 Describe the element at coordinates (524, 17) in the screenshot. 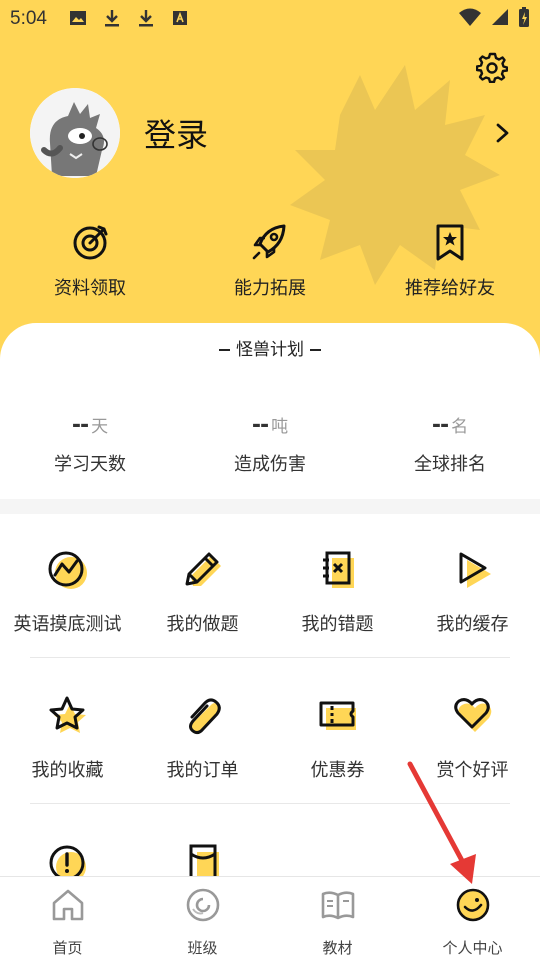

I see `battery-charging-icon` at that location.